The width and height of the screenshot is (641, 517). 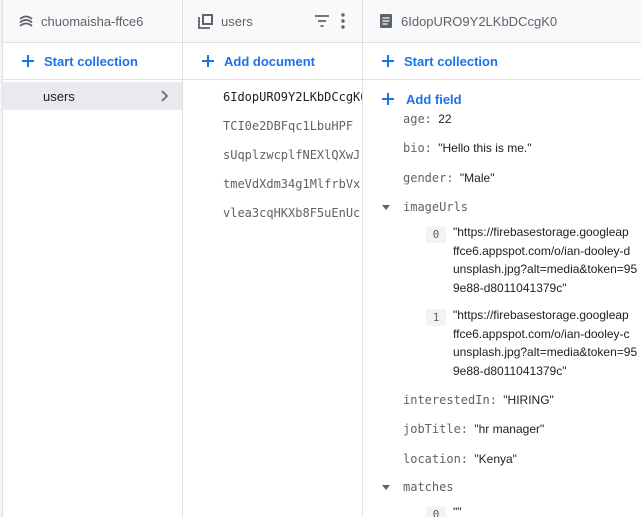 I want to click on field-jobTitle: jobTitle: "hr manager", so click(x=473, y=429).